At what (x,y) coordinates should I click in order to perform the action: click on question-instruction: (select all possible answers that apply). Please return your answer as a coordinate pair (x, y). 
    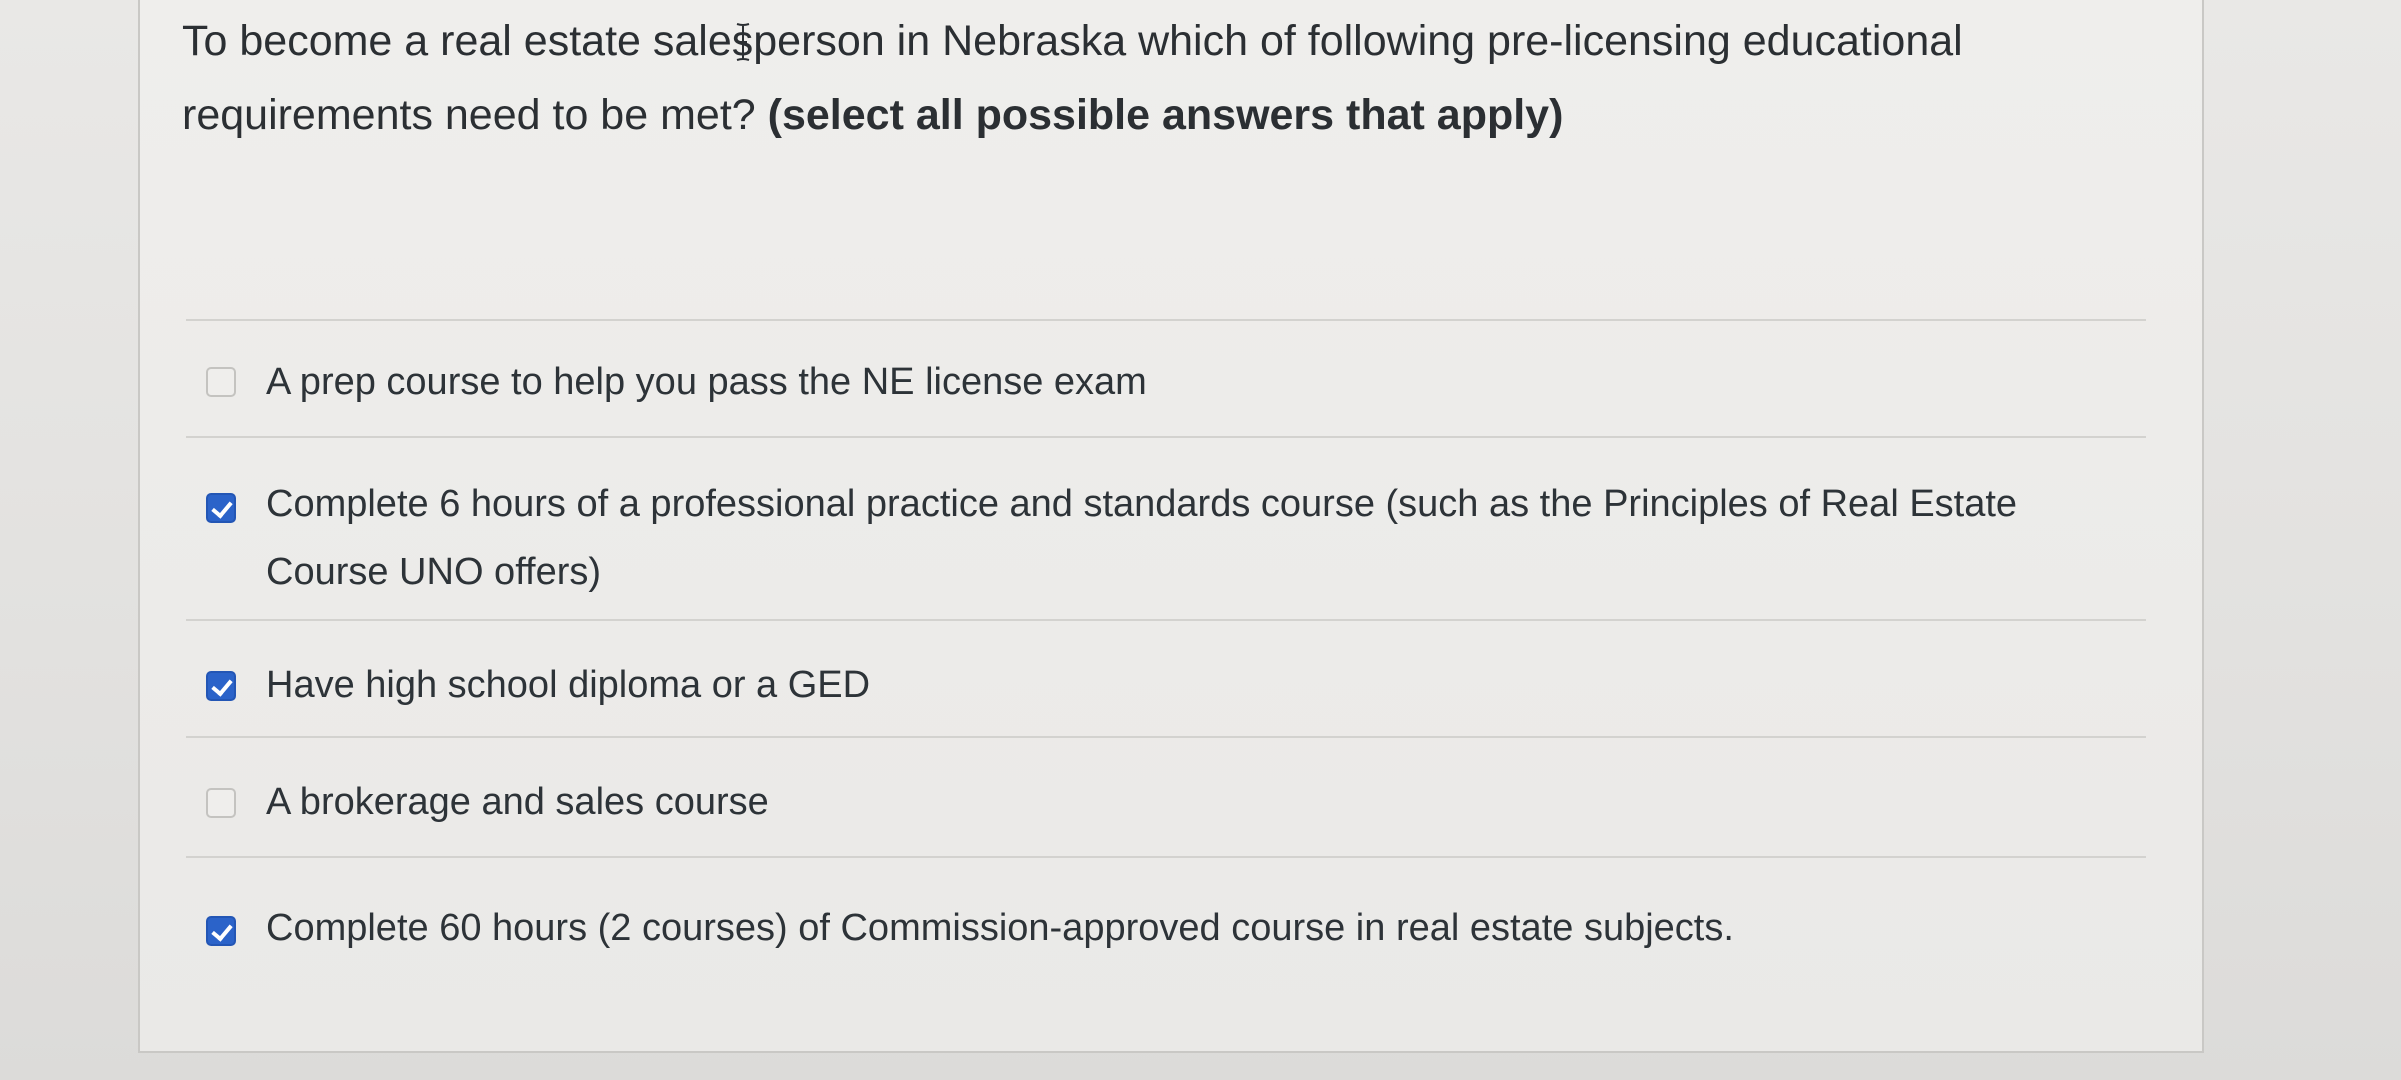
    Looking at the image, I should click on (1165, 115).